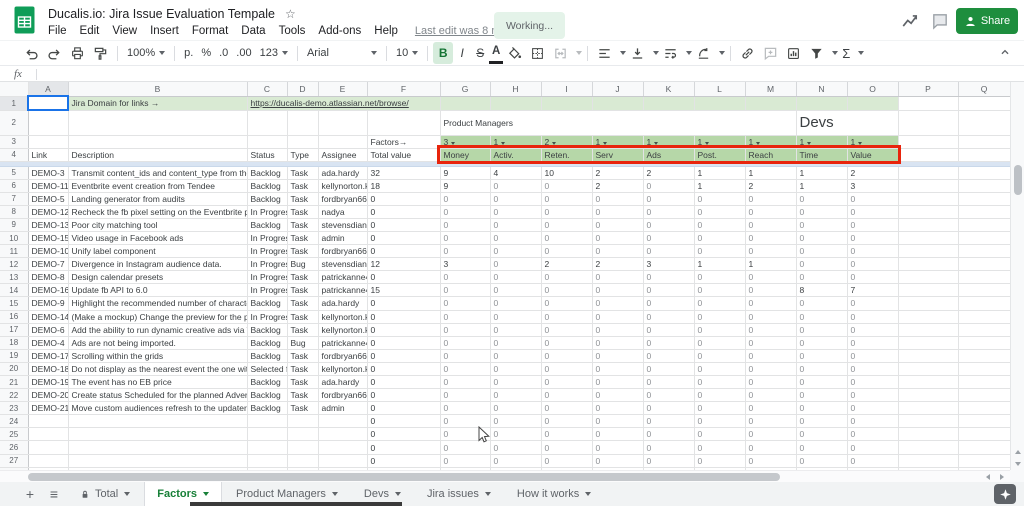 This screenshot has width=1024, height=506. Describe the element at coordinates (303, 382) in the screenshot. I see `cell-type: Task` at that location.